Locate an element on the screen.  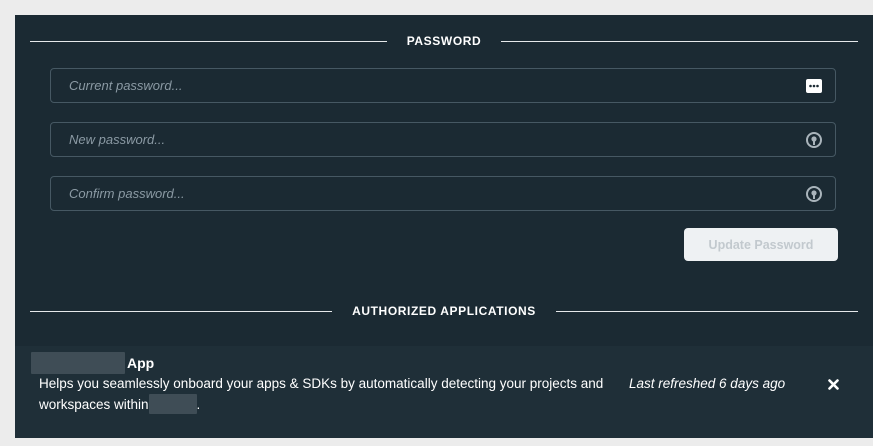
password-section-header: PASSWORD is located at coordinates (444, 41).